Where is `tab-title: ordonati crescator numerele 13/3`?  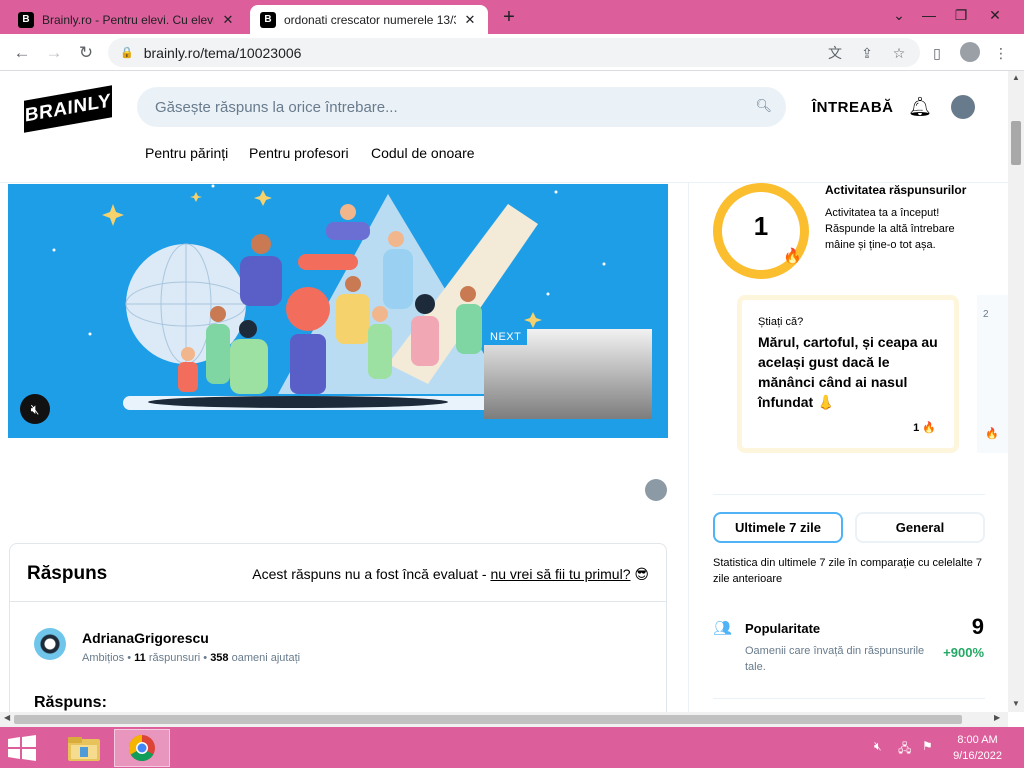 tab-title: ordonati crescator numerele 13/3 is located at coordinates (370, 19).